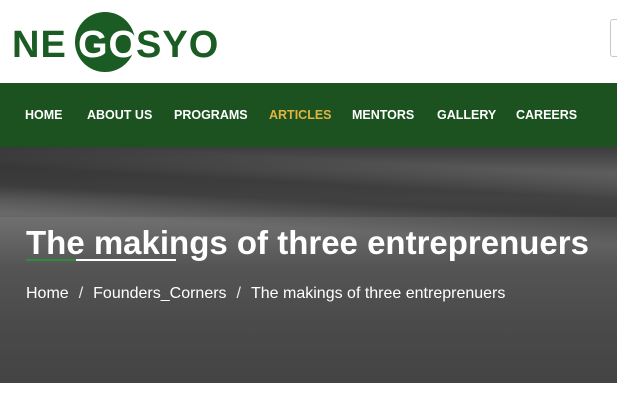  What do you see at coordinates (211, 115) in the screenshot?
I see `nav-item-programs: PROGRAMS` at bounding box center [211, 115].